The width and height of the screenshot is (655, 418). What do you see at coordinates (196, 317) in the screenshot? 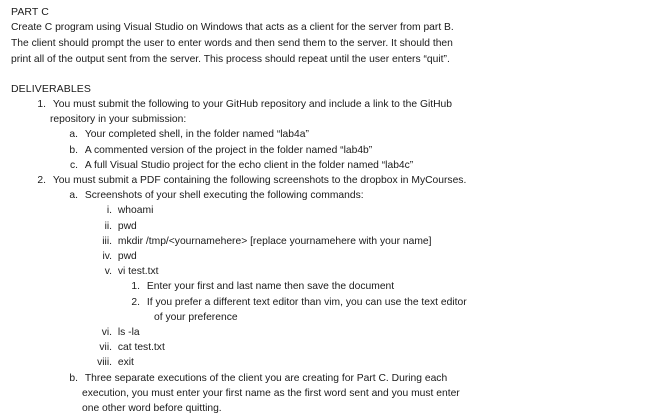
I see `list-item-text-continued: of your preference` at bounding box center [196, 317].